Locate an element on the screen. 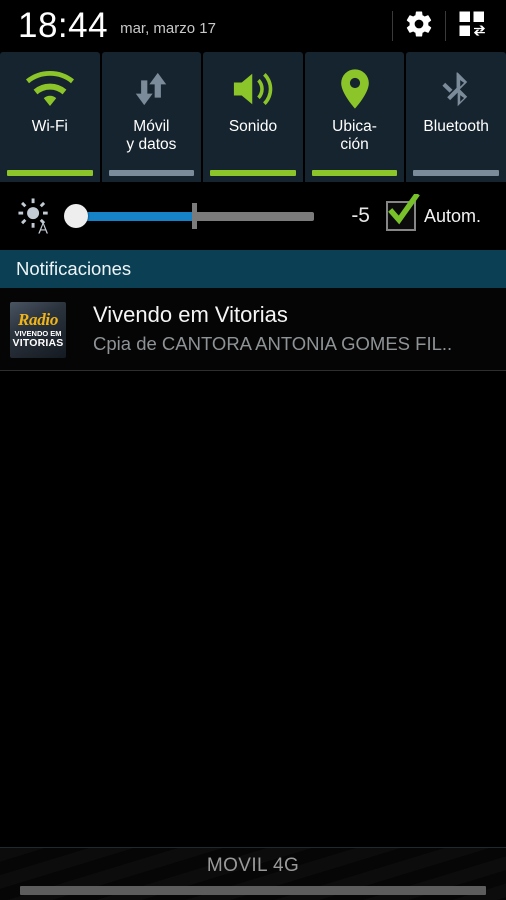 Image resolution: width=506 pixels, height=900 pixels. carrier-label: MOVIL 4G is located at coordinates (253, 865).